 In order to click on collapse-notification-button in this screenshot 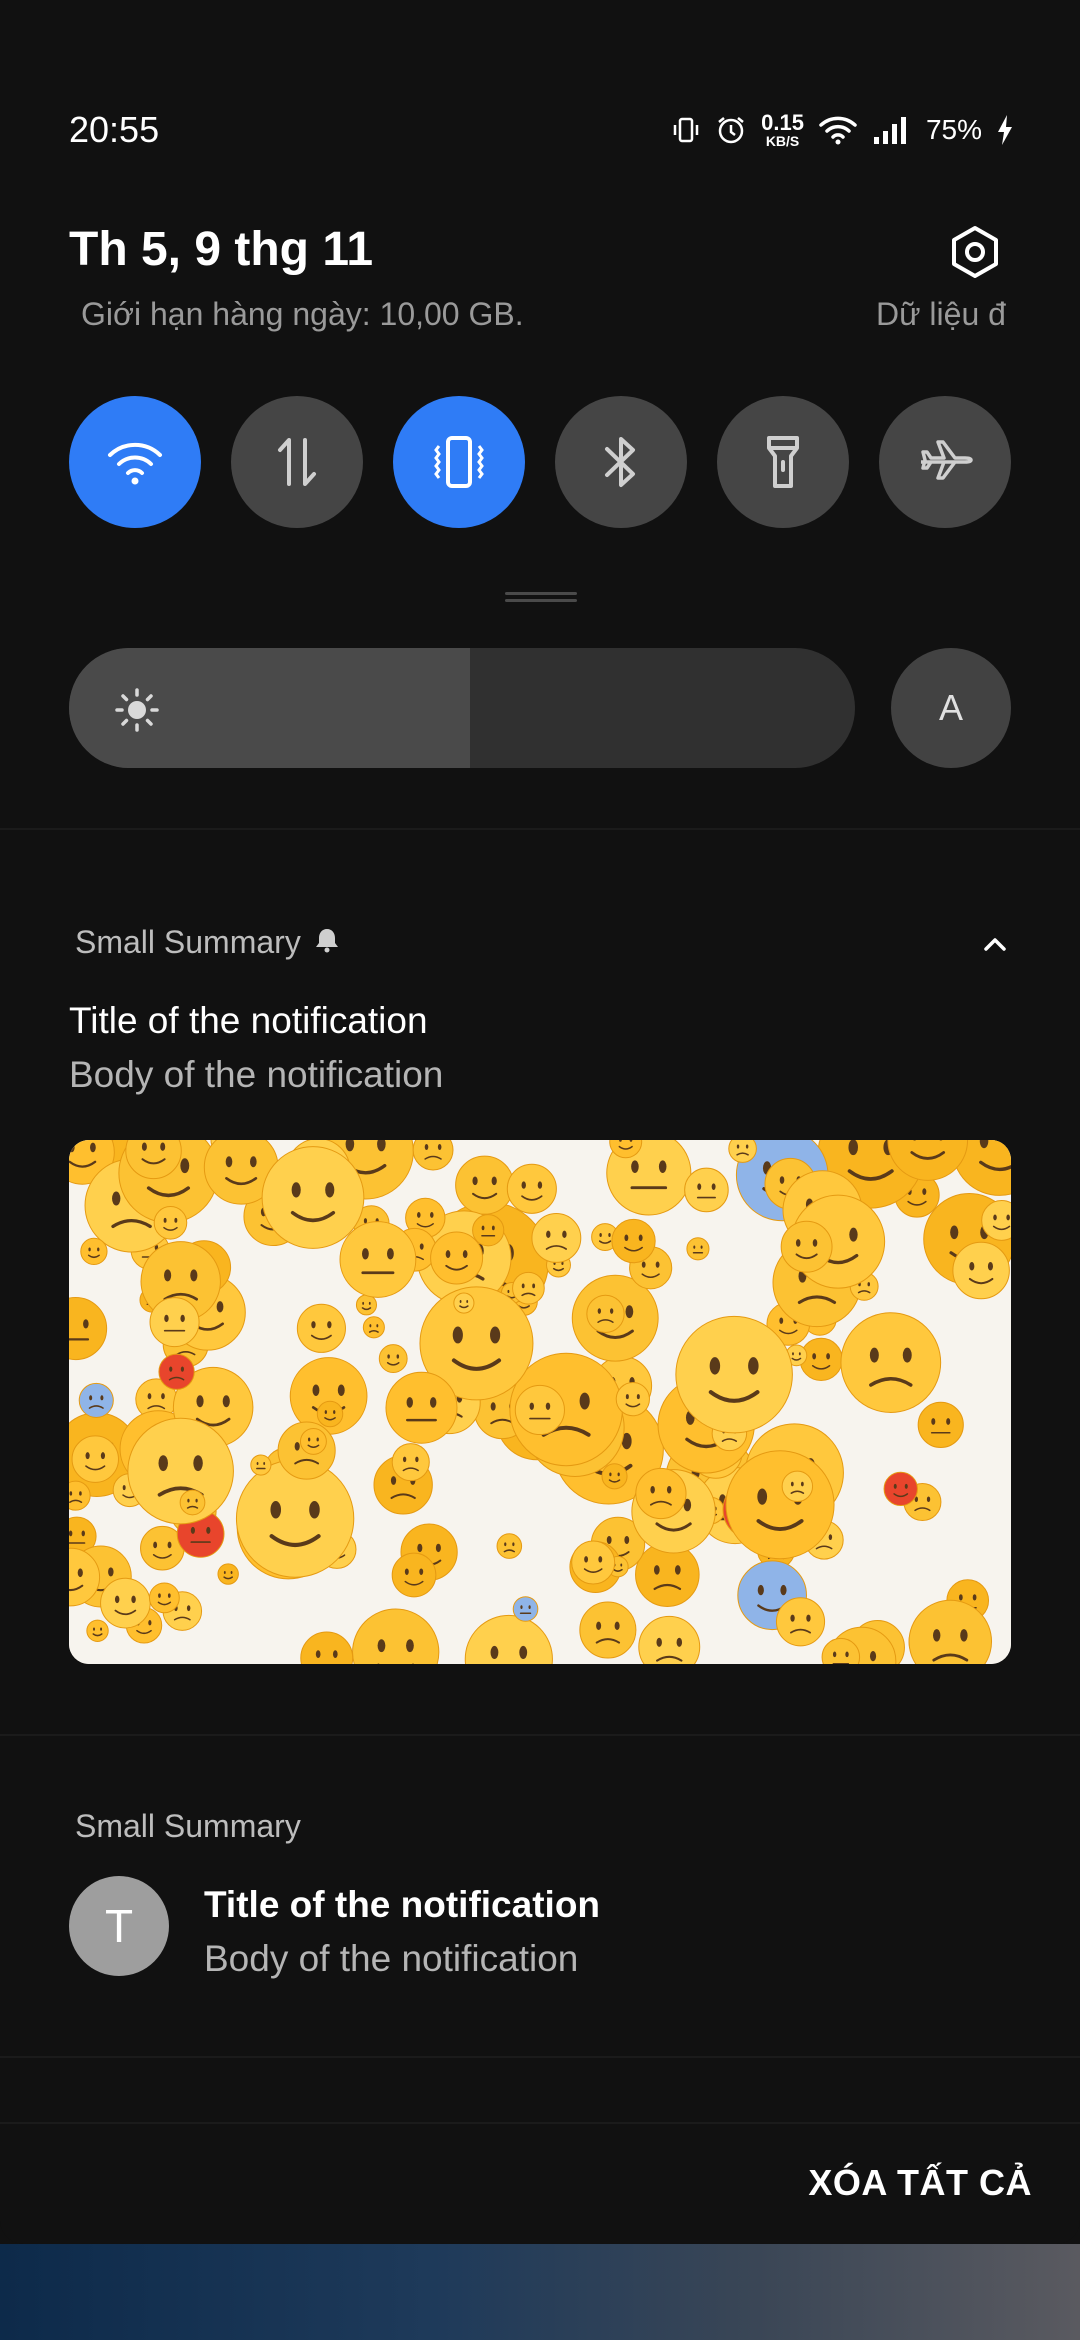, I will do `click(995, 944)`.